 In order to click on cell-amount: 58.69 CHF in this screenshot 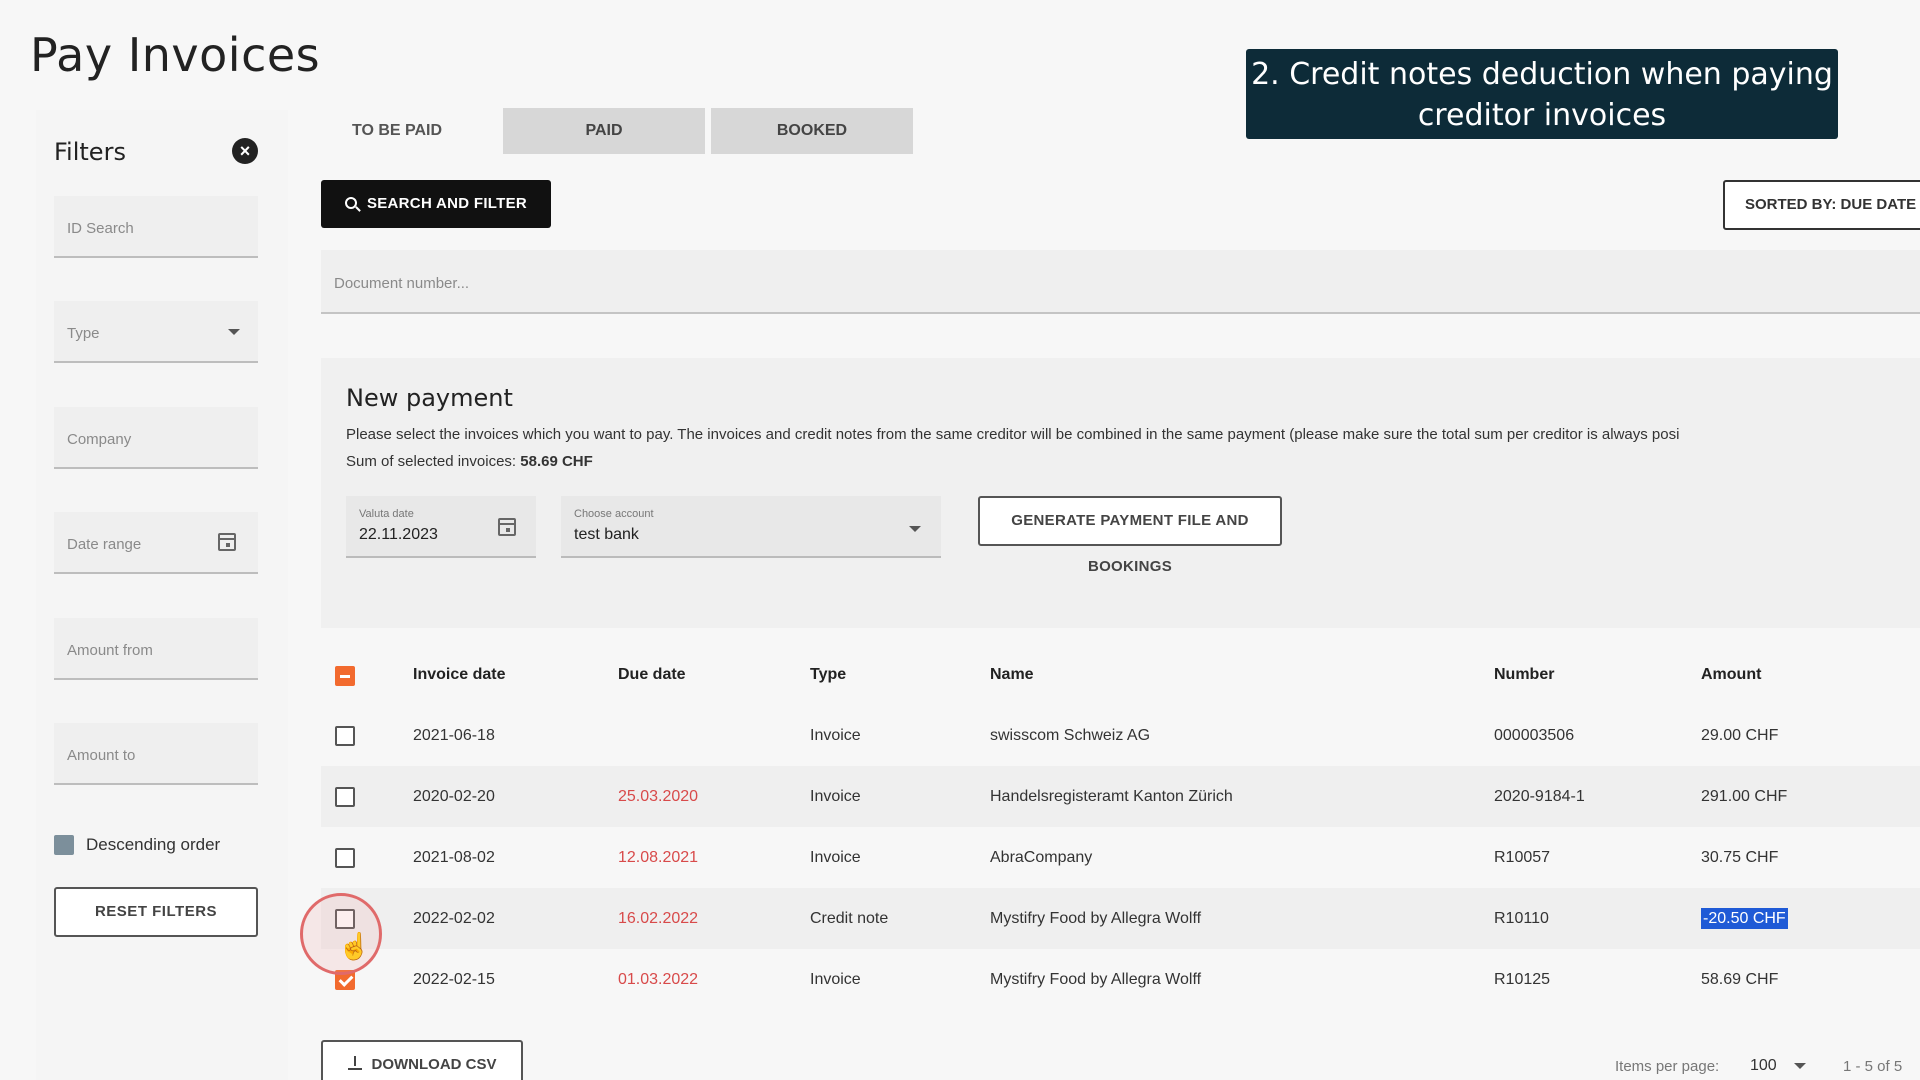, I will do `click(1740, 979)`.